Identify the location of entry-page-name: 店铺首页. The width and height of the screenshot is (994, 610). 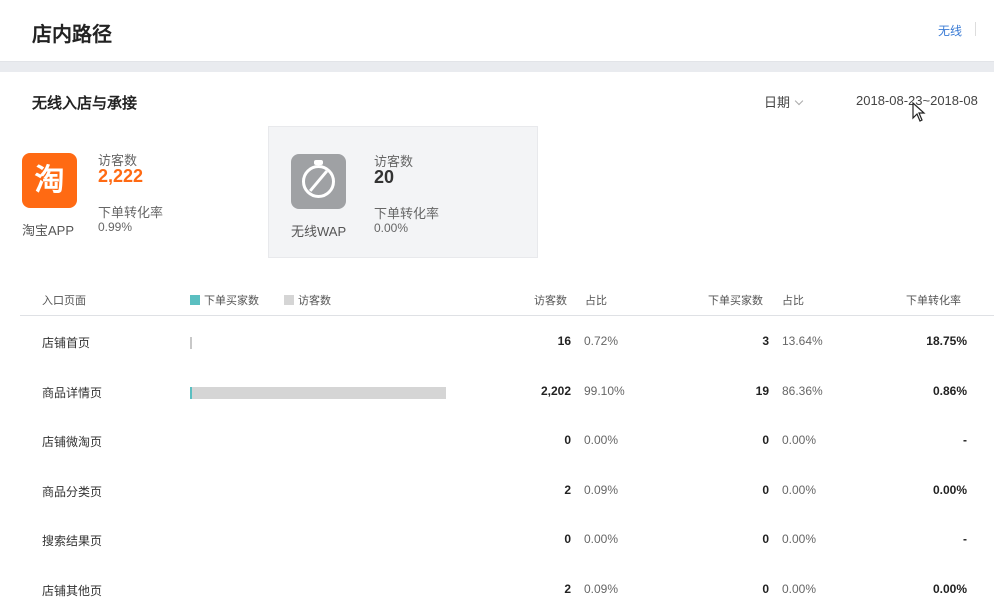
(66, 343).